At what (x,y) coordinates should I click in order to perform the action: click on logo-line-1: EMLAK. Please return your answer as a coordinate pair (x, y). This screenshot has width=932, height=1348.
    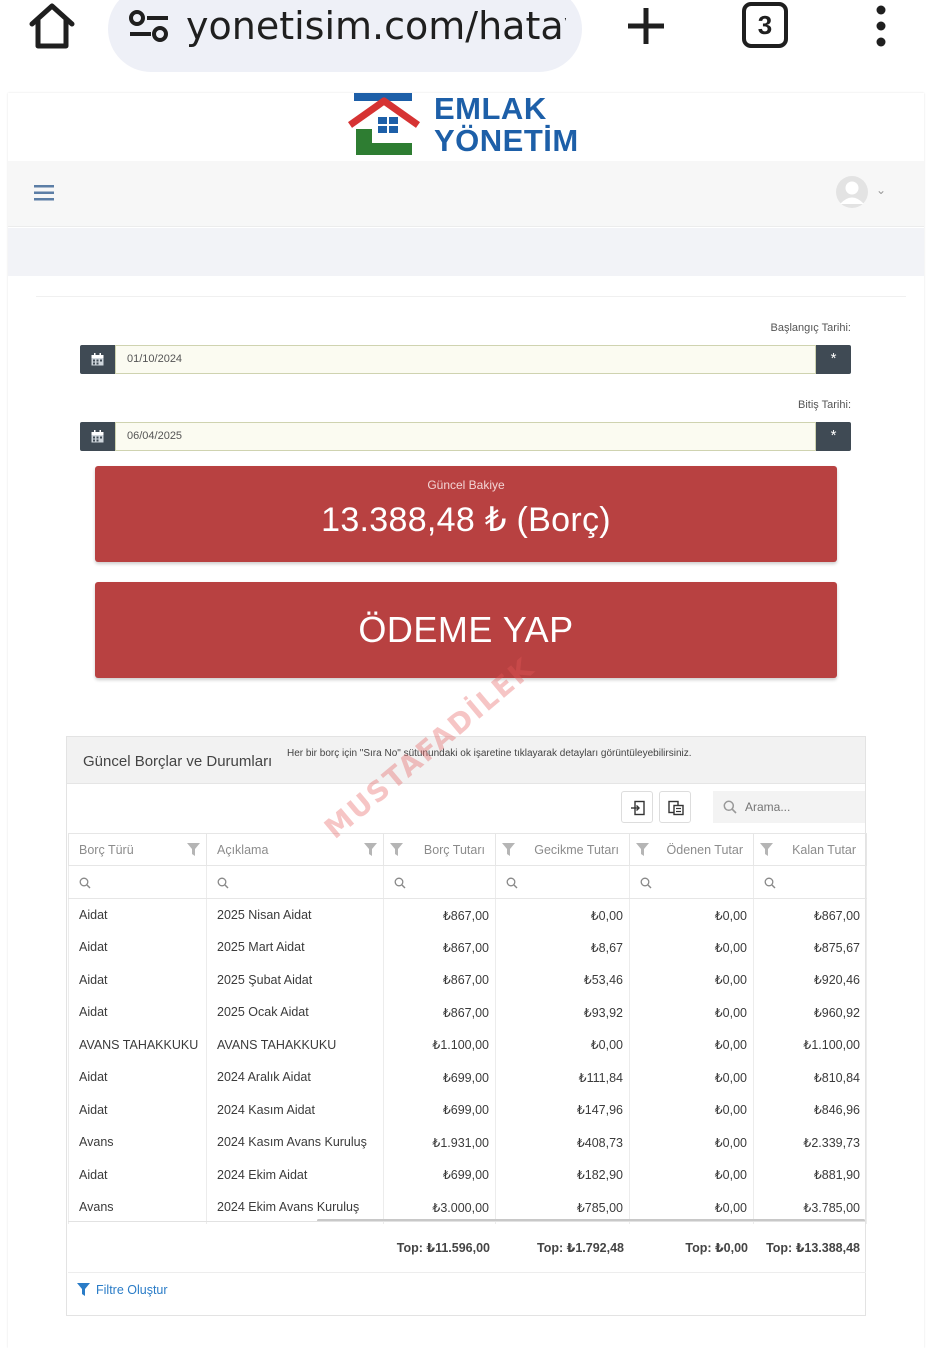
    Looking at the image, I should click on (490, 108).